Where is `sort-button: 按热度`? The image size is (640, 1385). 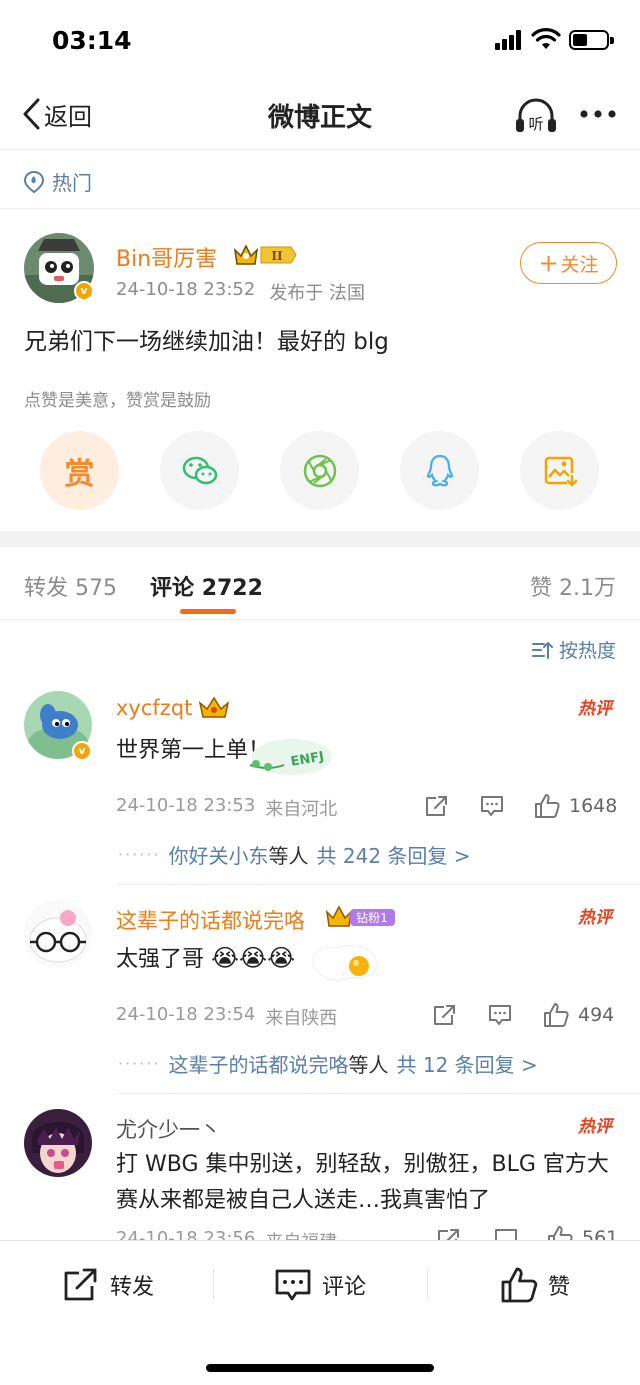
sort-button: 按热度 is located at coordinates (573, 649).